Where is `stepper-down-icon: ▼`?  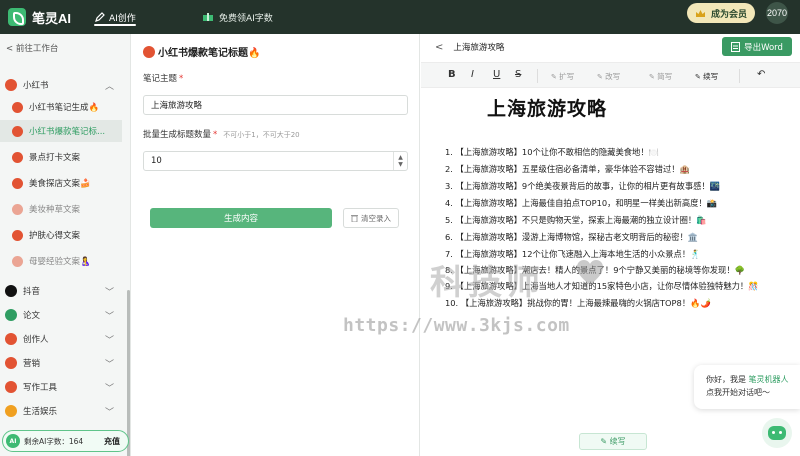
stepper-down-icon: ▼ is located at coordinates (400, 164).